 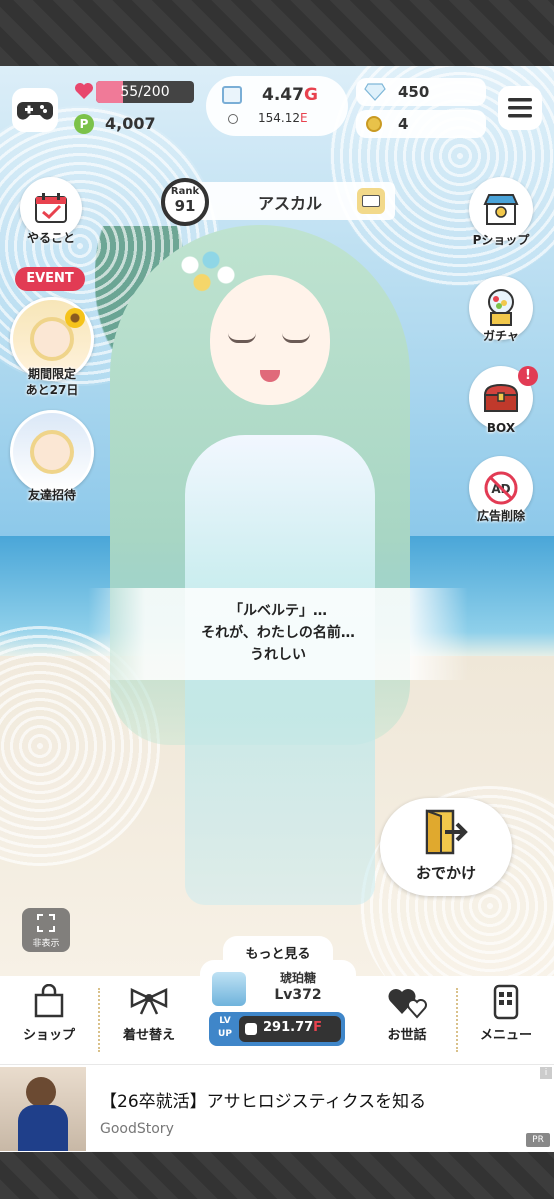 What do you see at coordinates (225, 1034) in the screenshot?
I see `lvup-label-2: UP` at bounding box center [225, 1034].